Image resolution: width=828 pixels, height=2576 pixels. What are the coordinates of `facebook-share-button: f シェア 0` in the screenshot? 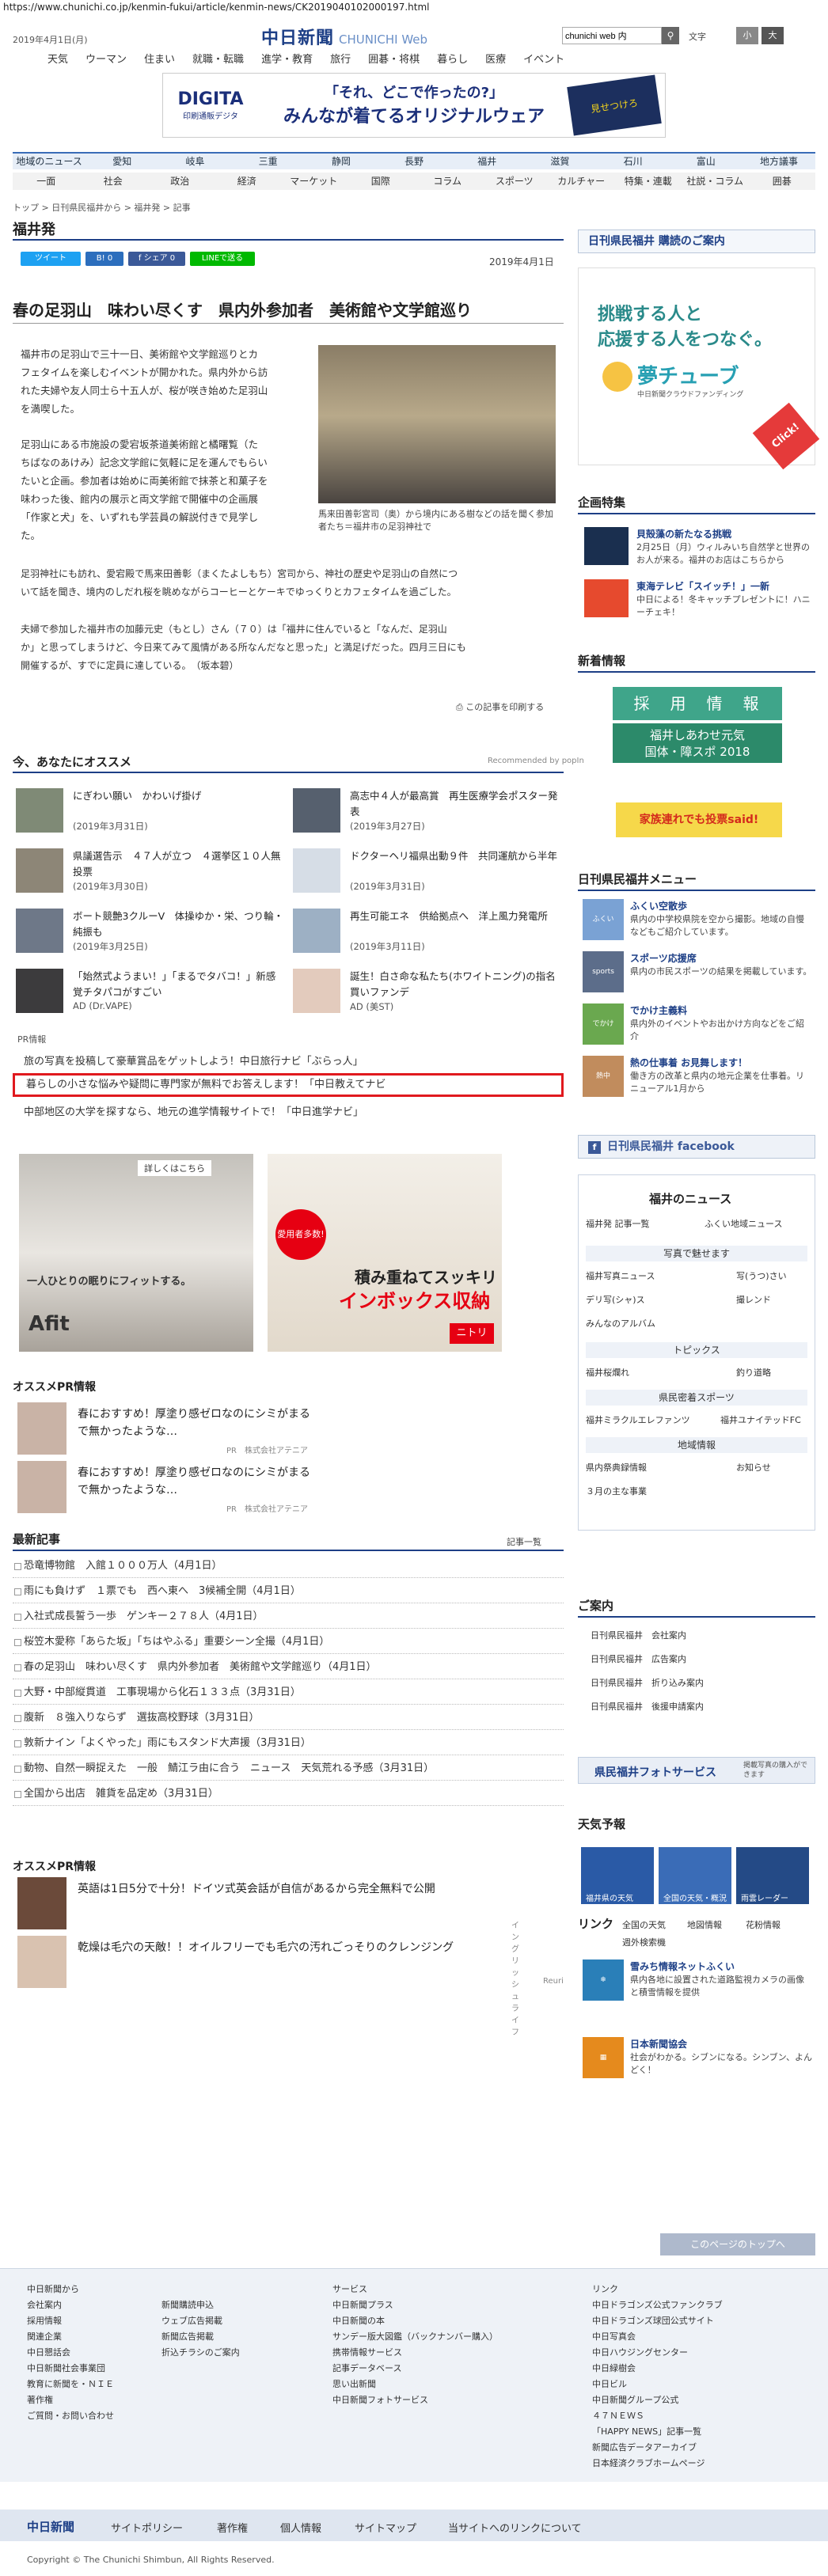 It's located at (156, 259).